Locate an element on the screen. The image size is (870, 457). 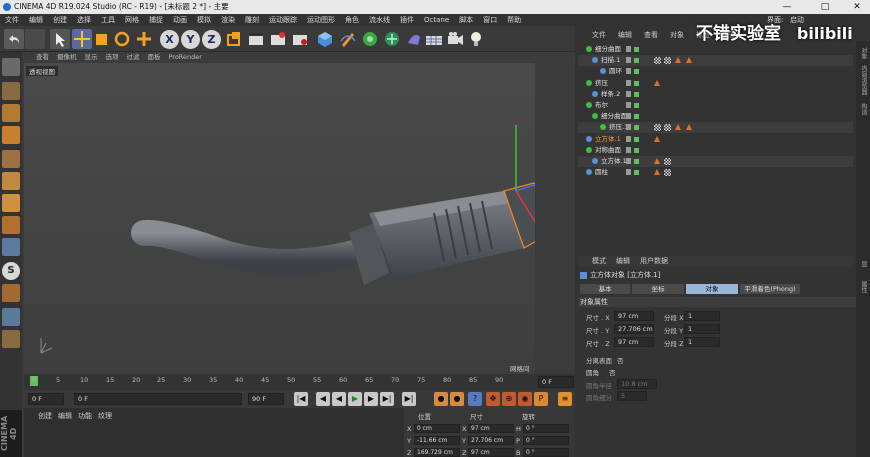
tab-phong: 平滑着色(Phong) is located at coordinates (770, 289).